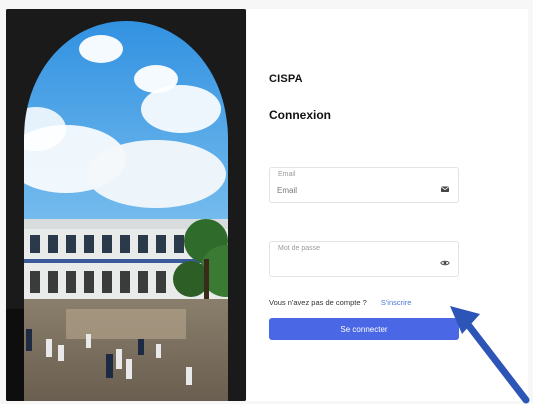  Describe the element at coordinates (300, 115) in the screenshot. I see `form-title: Connexion` at that location.